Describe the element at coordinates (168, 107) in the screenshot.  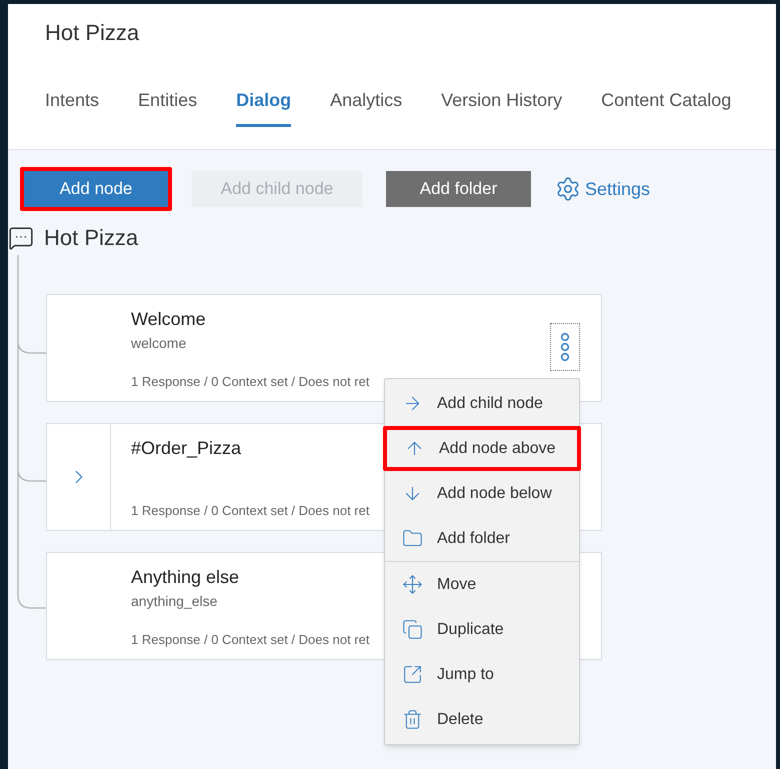
I see `tab: Entities` at that location.